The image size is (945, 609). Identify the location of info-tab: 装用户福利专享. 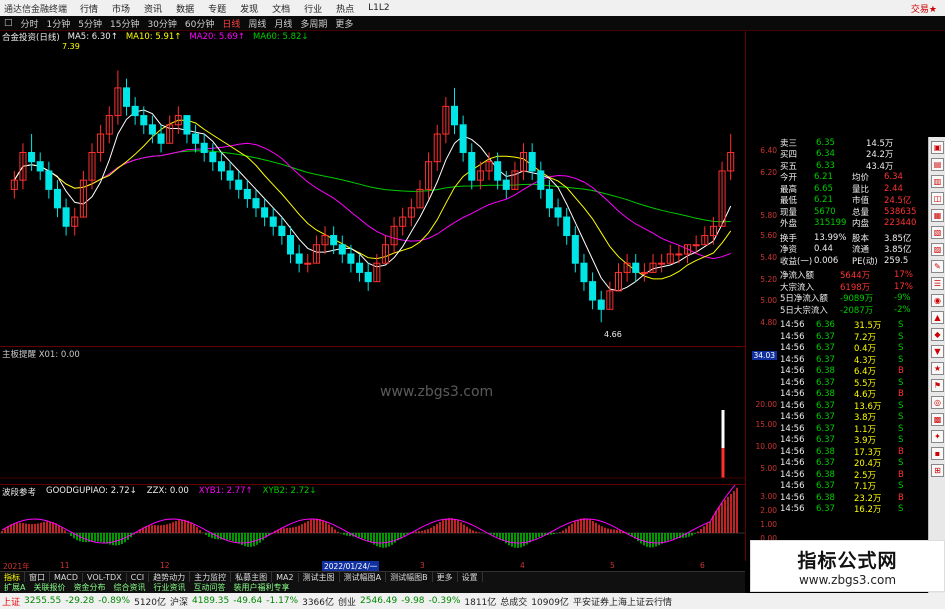
(261, 587).